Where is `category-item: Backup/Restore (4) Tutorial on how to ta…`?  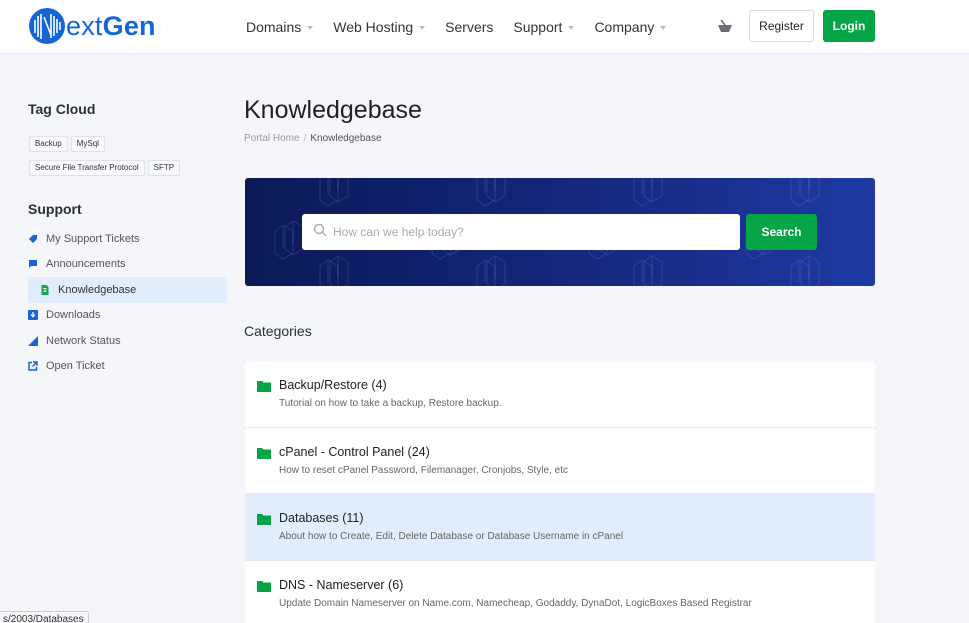
category-item: Backup/Restore (4) Tutorial on how to ta… is located at coordinates (560, 394).